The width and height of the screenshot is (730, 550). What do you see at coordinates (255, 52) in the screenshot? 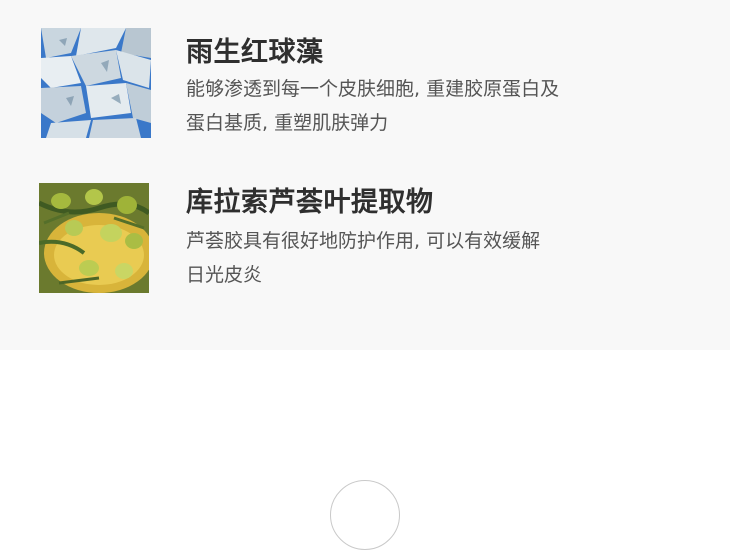
I see `ingredient-title: 雨生红球藻` at bounding box center [255, 52].